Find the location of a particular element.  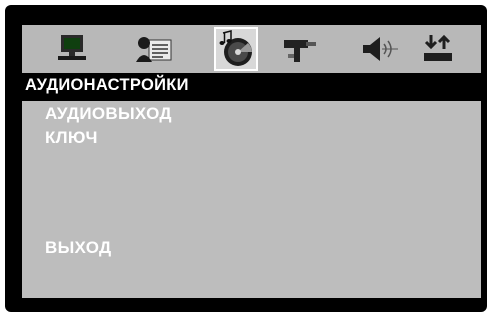

settings-tab-bar is located at coordinates (251, 49).